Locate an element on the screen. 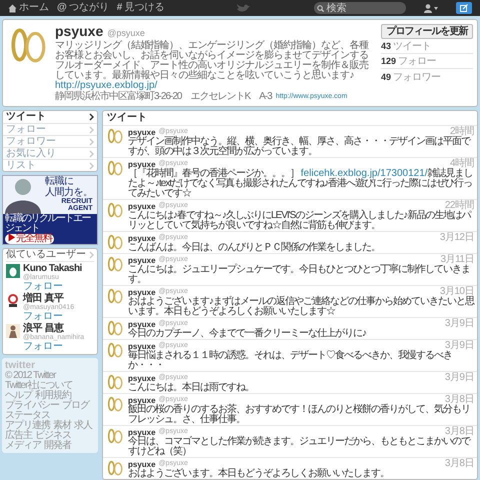 The height and width of the screenshot is (480, 480). tweet-time: 4時間 is located at coordinates (462, 164).